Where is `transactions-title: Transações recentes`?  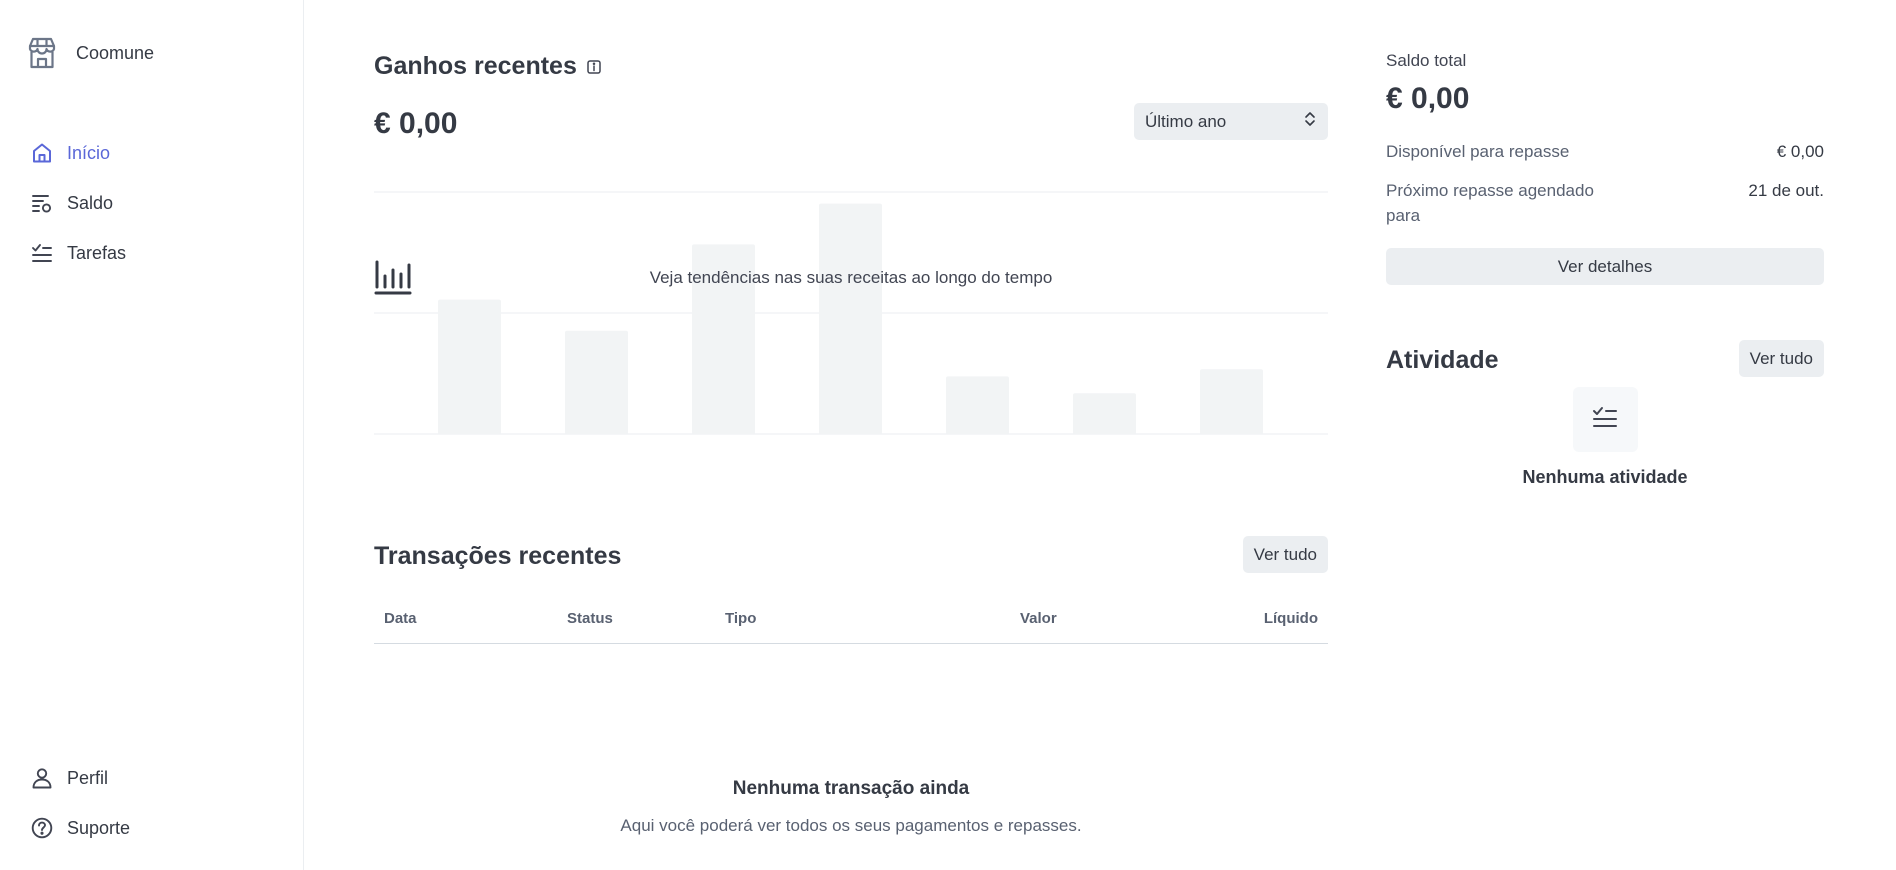
transactions-title: Transações recentes is located at coordinates (498, 556).